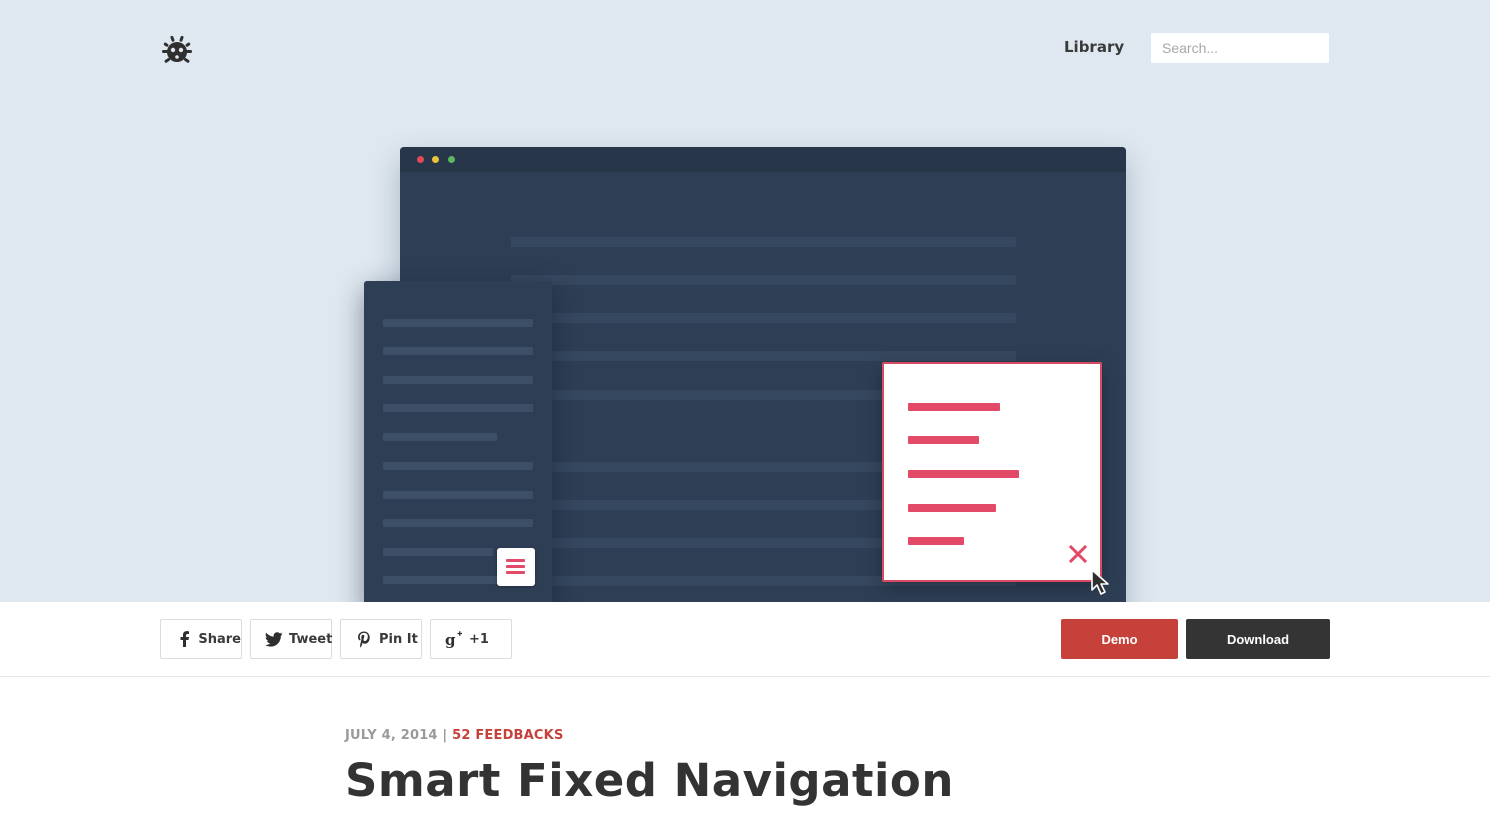  I want to click on googleplus-icon: g, so click(454, 639).